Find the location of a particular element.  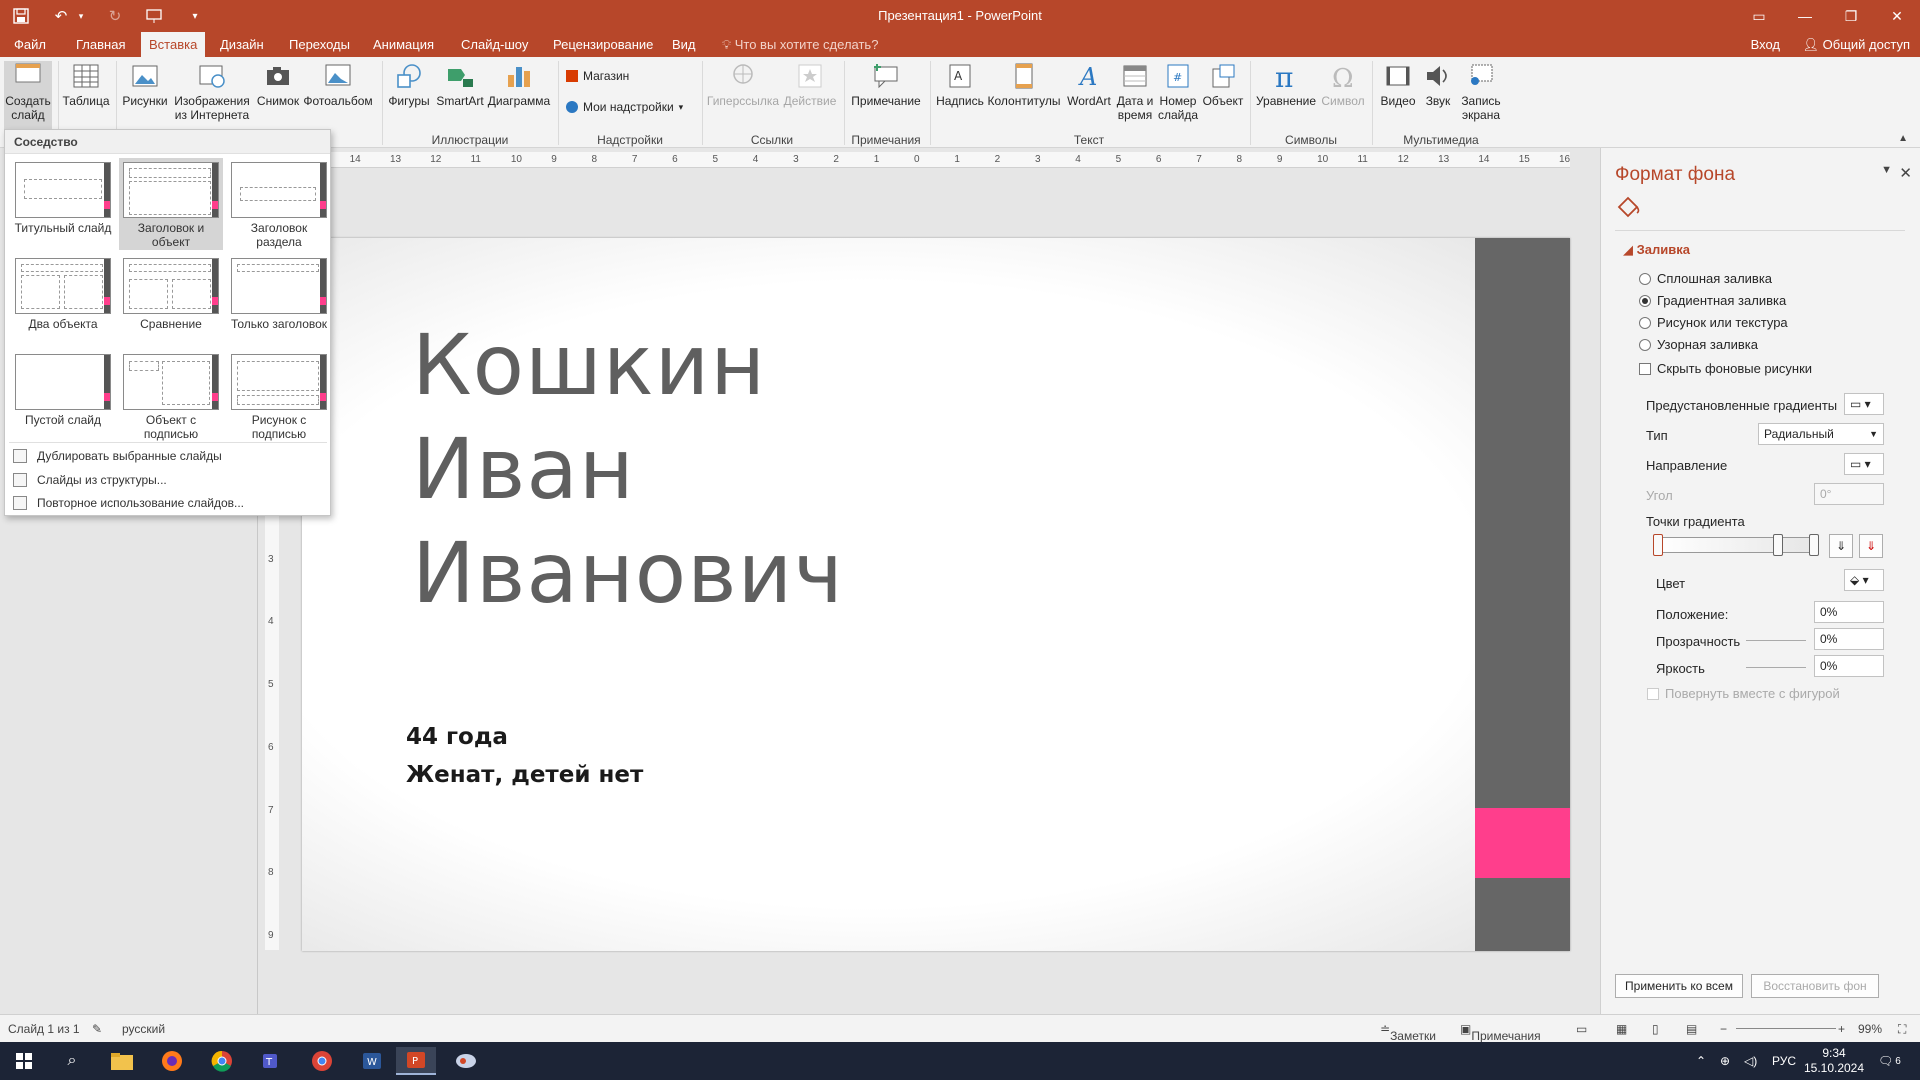

online-pictures-button: Изображения из Интернета is located at coordinates (212, 91).